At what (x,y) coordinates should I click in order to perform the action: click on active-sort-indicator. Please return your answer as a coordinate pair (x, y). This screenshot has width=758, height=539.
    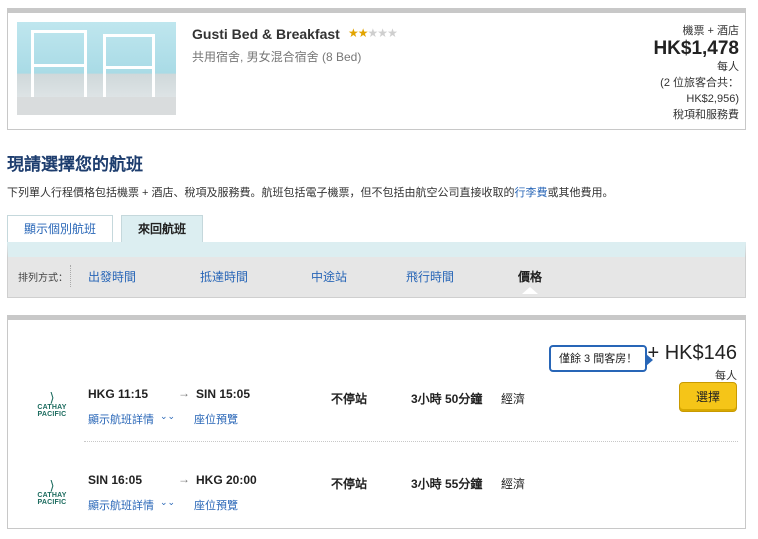
    Looking at the image, I should click on (530, 290).